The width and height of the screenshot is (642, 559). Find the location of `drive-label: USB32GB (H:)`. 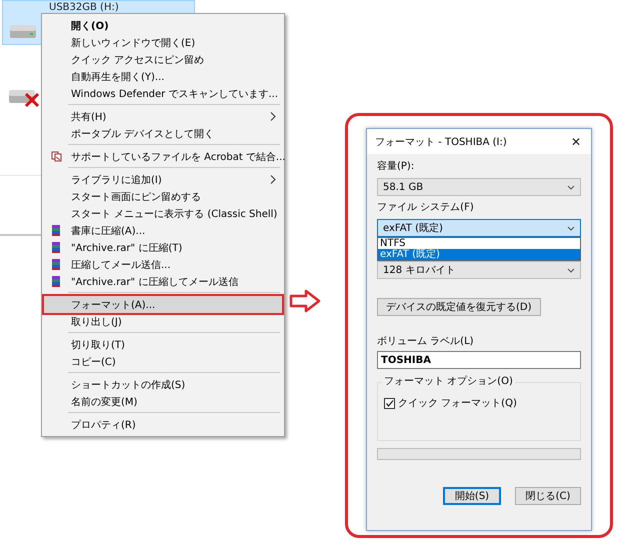

drive-label: USB32GB (H:) is located at coordinates (84, 7).